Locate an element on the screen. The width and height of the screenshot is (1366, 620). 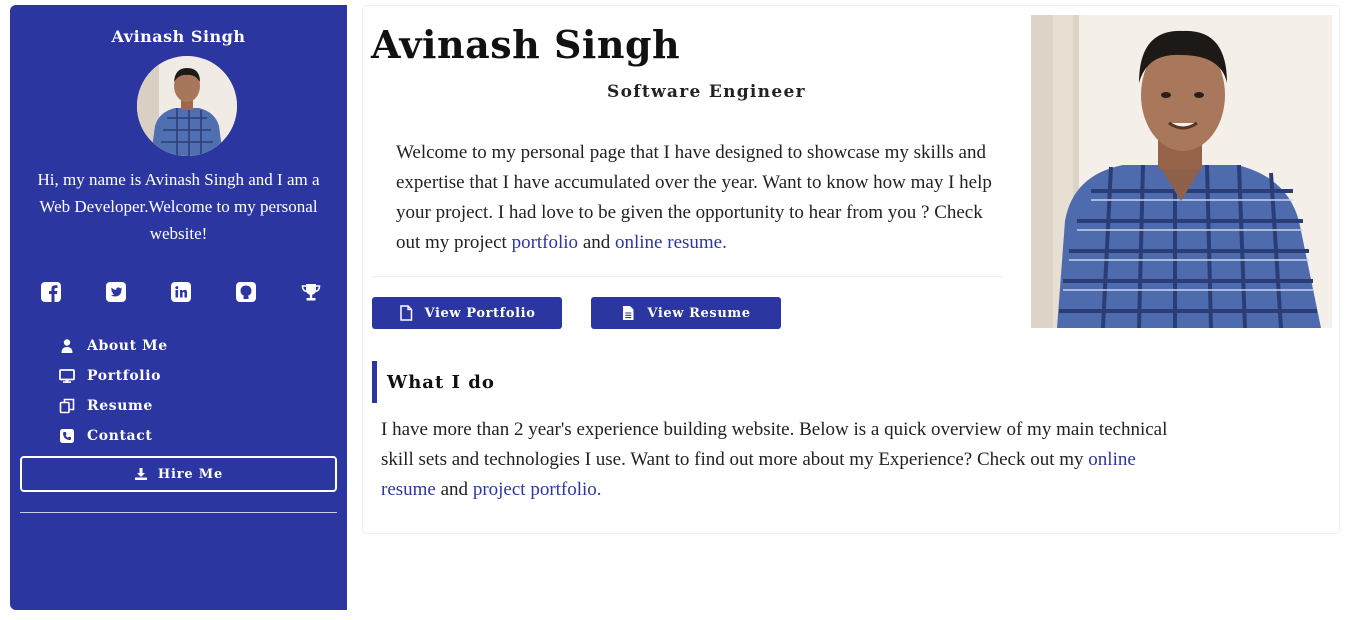
social-links is located at coordinates (181, 292).